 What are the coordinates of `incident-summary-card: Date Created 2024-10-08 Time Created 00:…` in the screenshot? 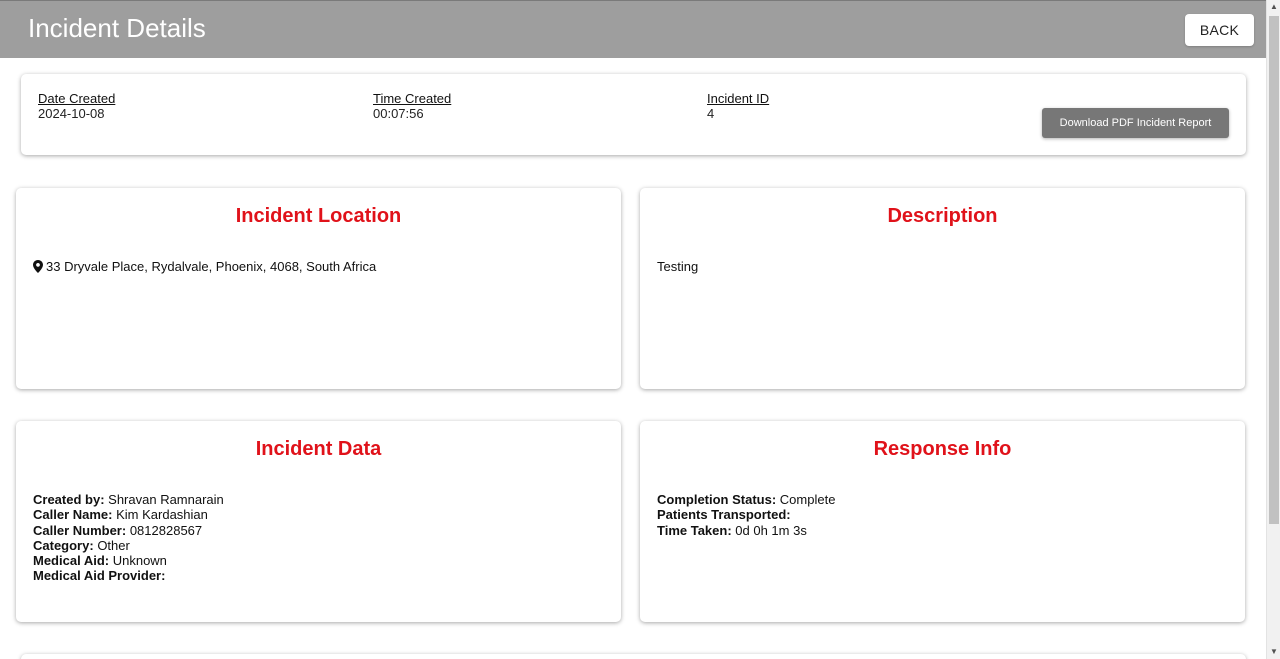 It's located at (633, 114).